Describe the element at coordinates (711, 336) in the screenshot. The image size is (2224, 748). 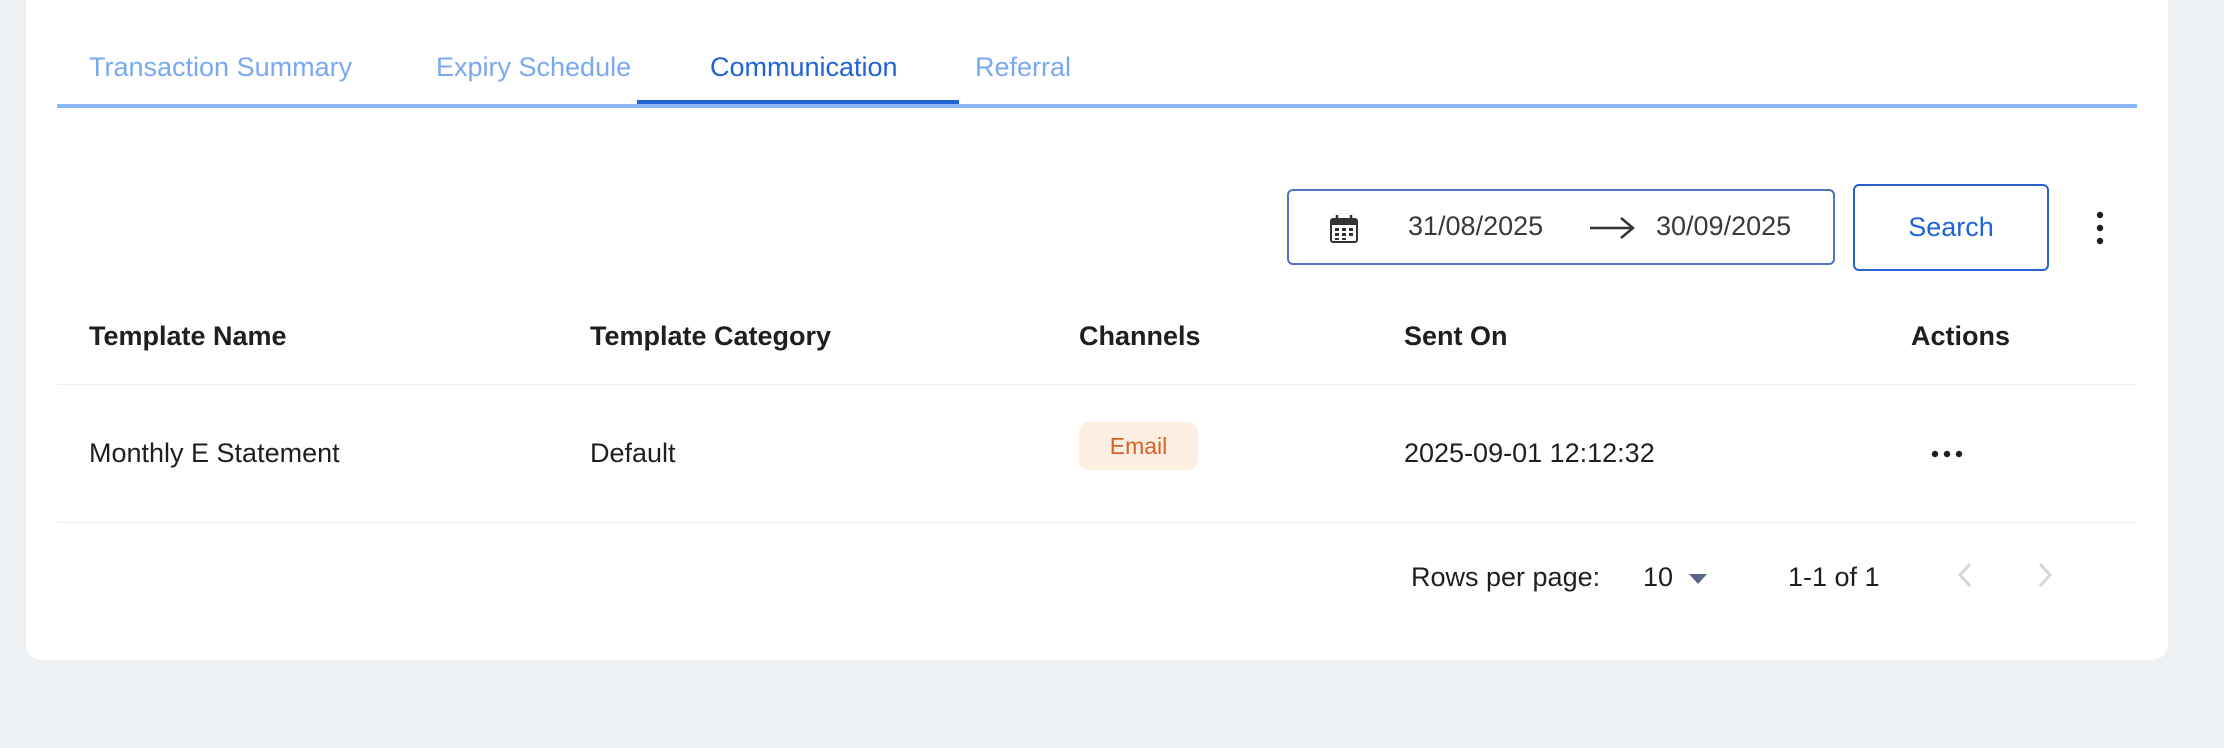
I see `column-header-template-category: Template Category` at that location.